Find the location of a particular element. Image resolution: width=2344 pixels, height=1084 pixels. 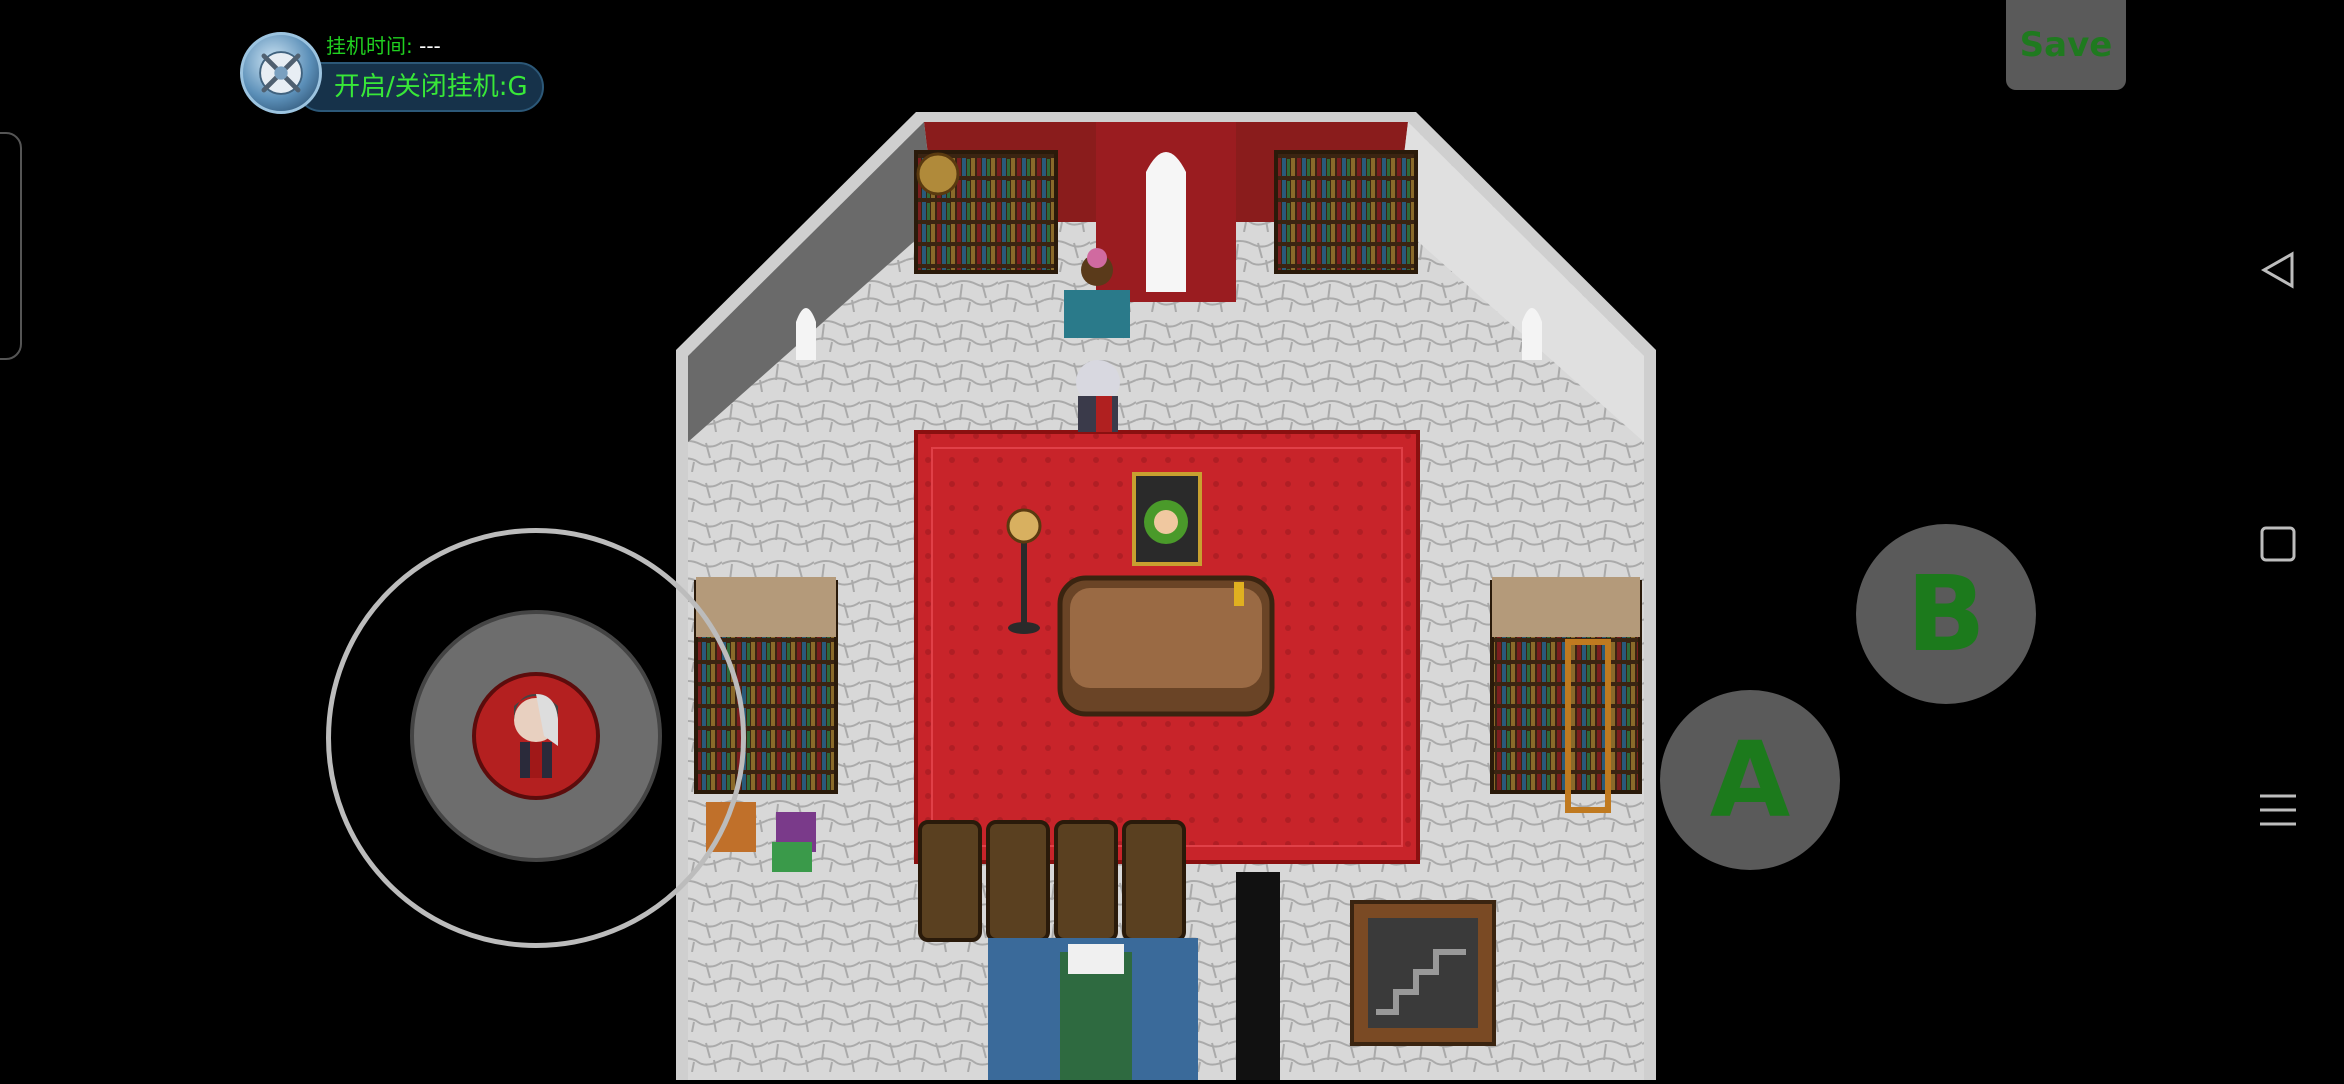

joystick-knob-avatar is located at coordinates (536, 736).